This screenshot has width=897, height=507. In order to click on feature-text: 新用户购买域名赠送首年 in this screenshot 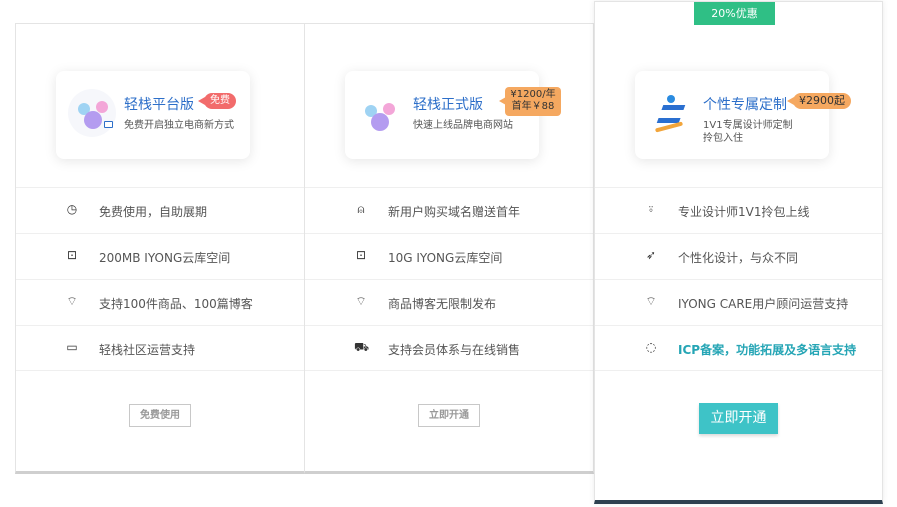, I will do `click(454, 212)`.